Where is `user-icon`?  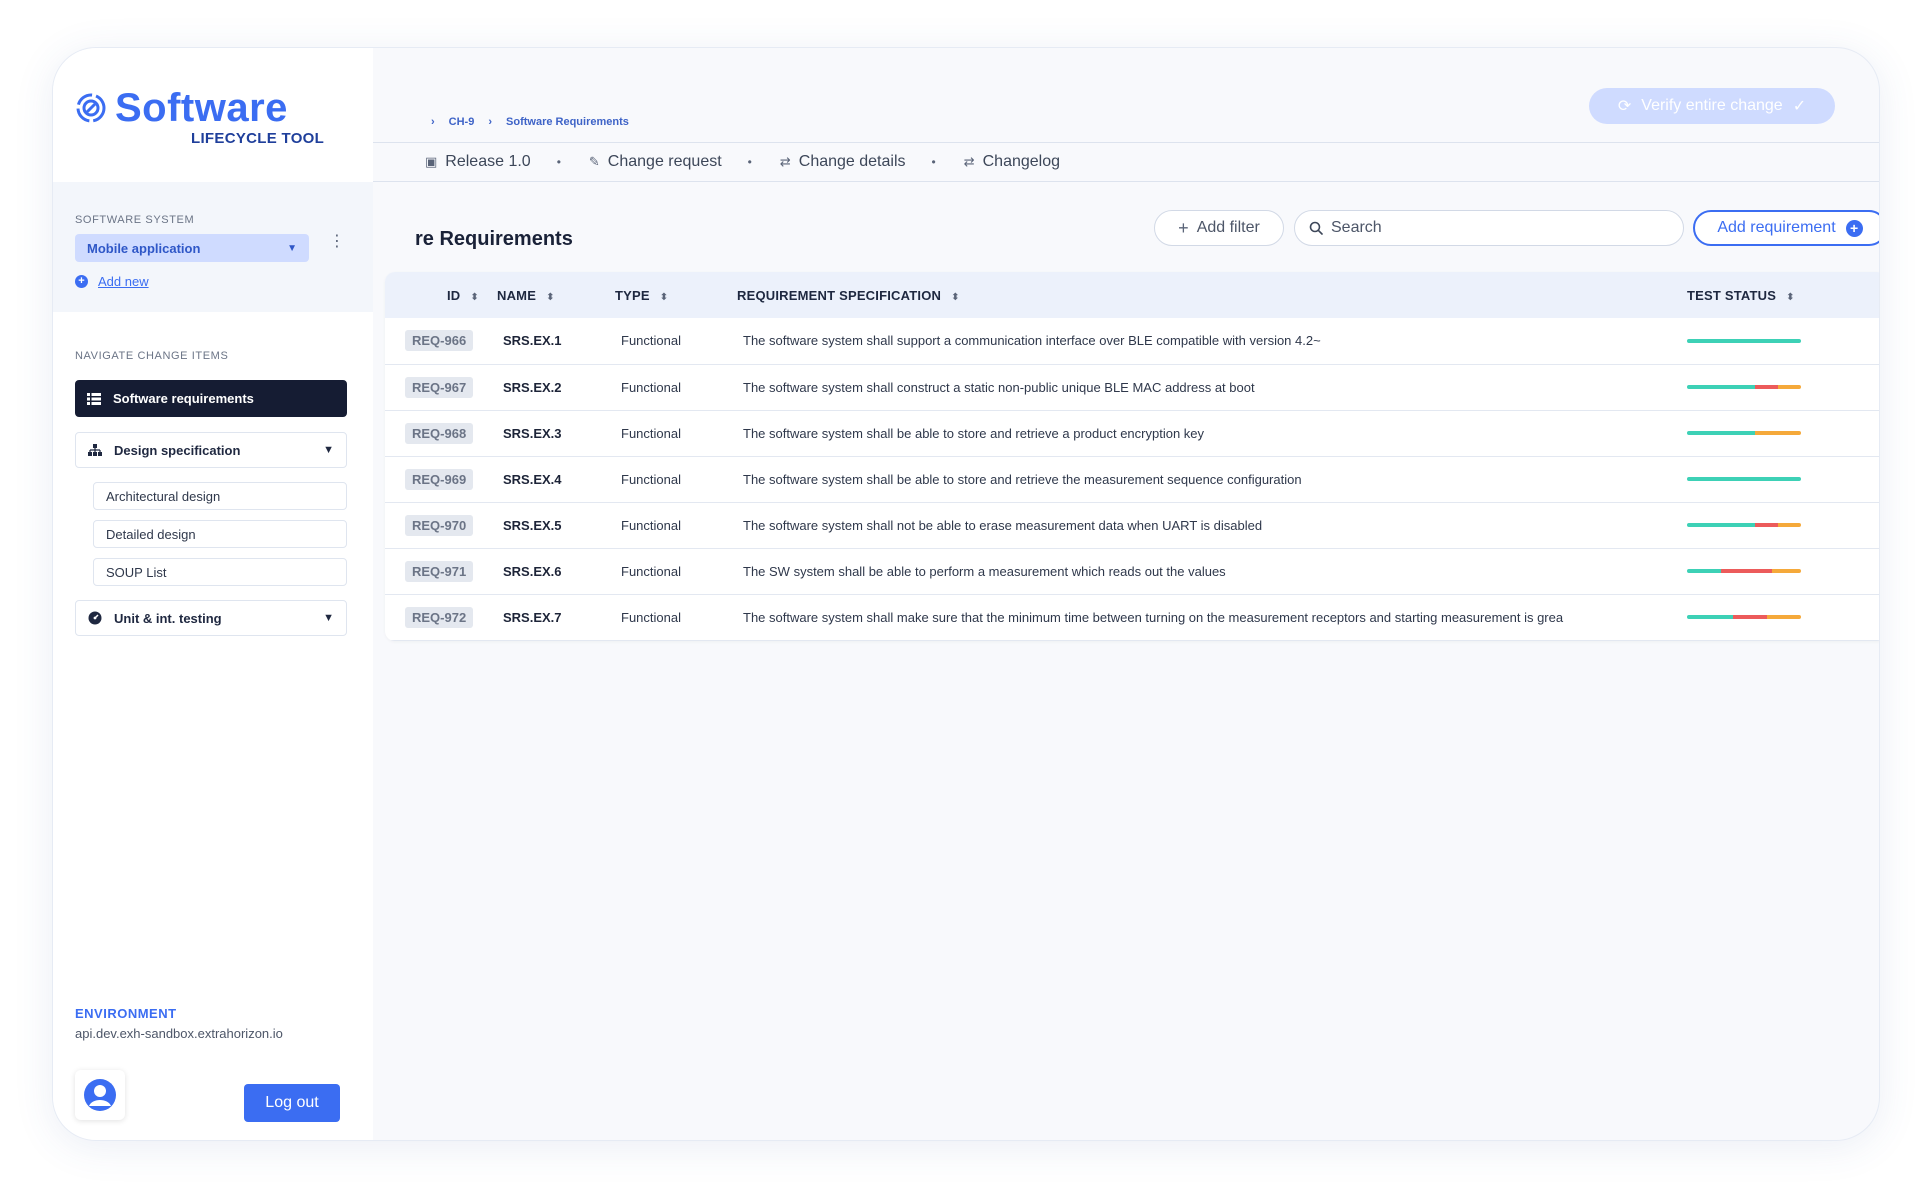 user-icon is located at coordinates (100, 1095).